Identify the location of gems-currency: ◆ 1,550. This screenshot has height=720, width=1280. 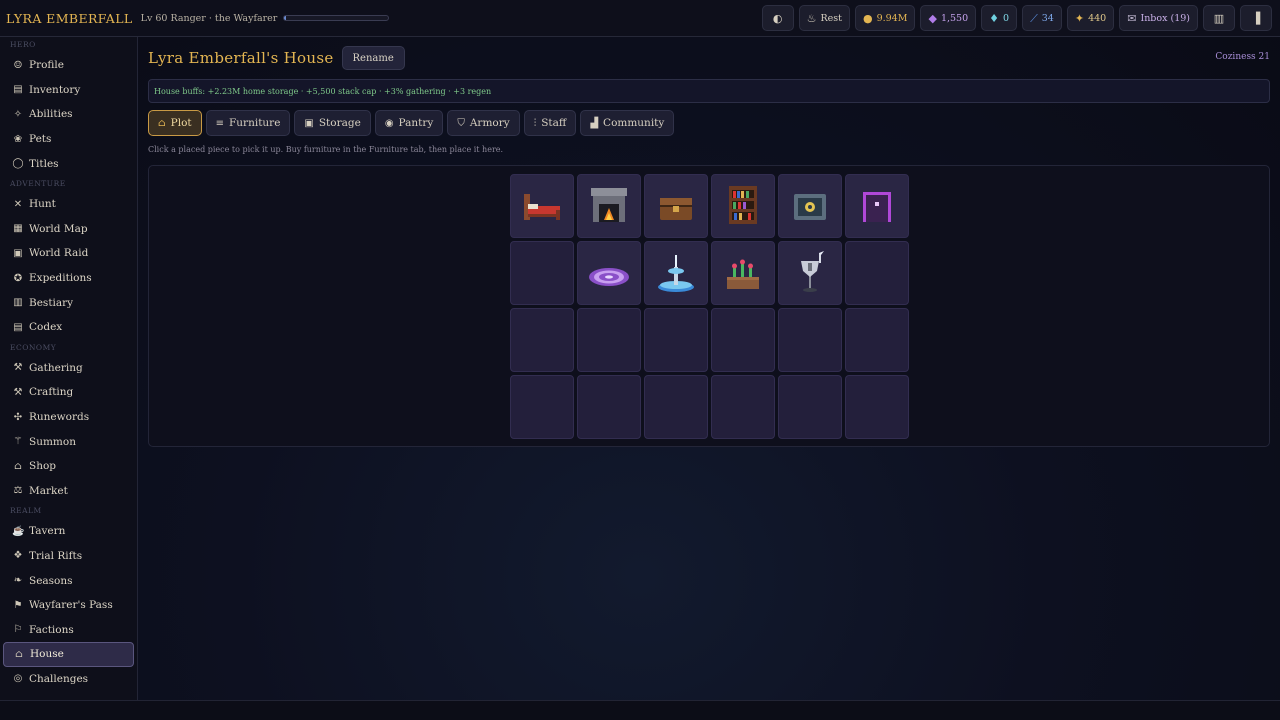
(948, 18).